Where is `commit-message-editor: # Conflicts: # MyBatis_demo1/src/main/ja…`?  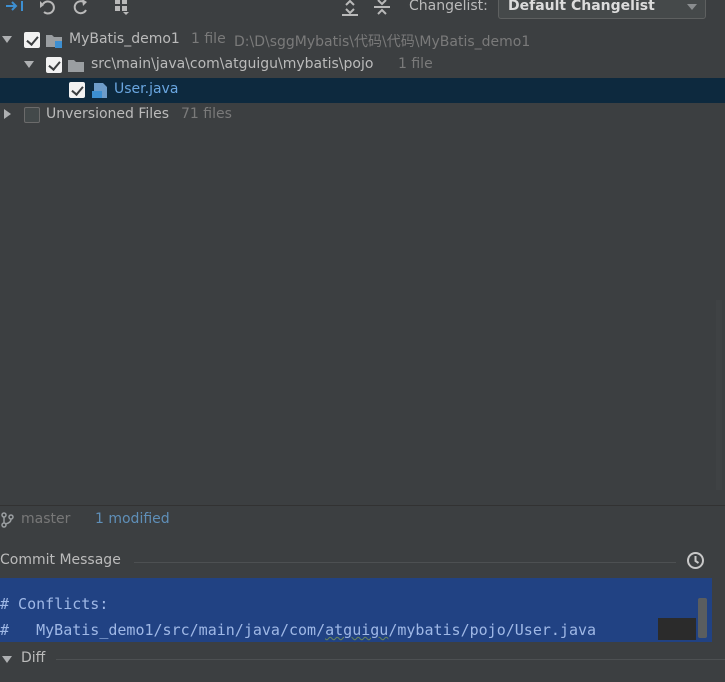
commit-message-editor: # Conflicts: # MyBatis_demo1/src/main/ja… is located at coordinates (356, 610).